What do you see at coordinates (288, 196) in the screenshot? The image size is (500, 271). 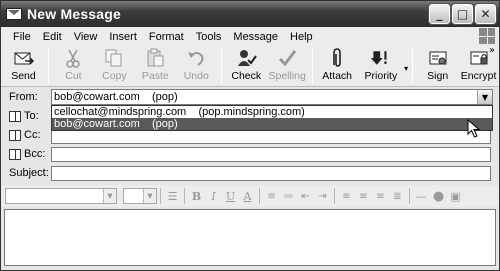 I see `bulleted-list-icon: ≔` at bounding box center [288, 196].